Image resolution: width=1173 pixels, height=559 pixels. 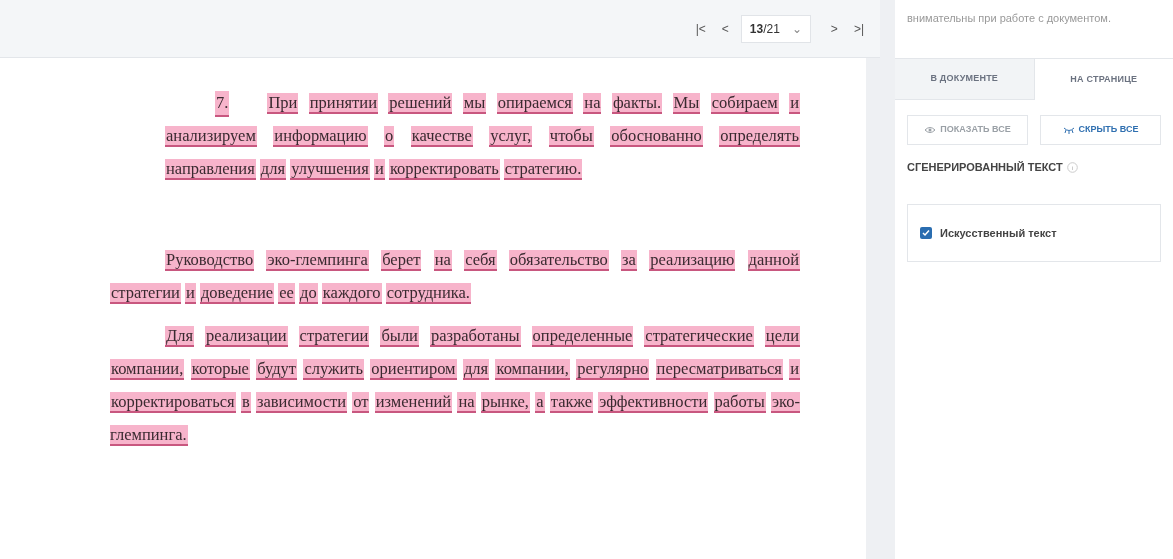 I want to click on last-page-button: >|, so click(x=858, y=28).